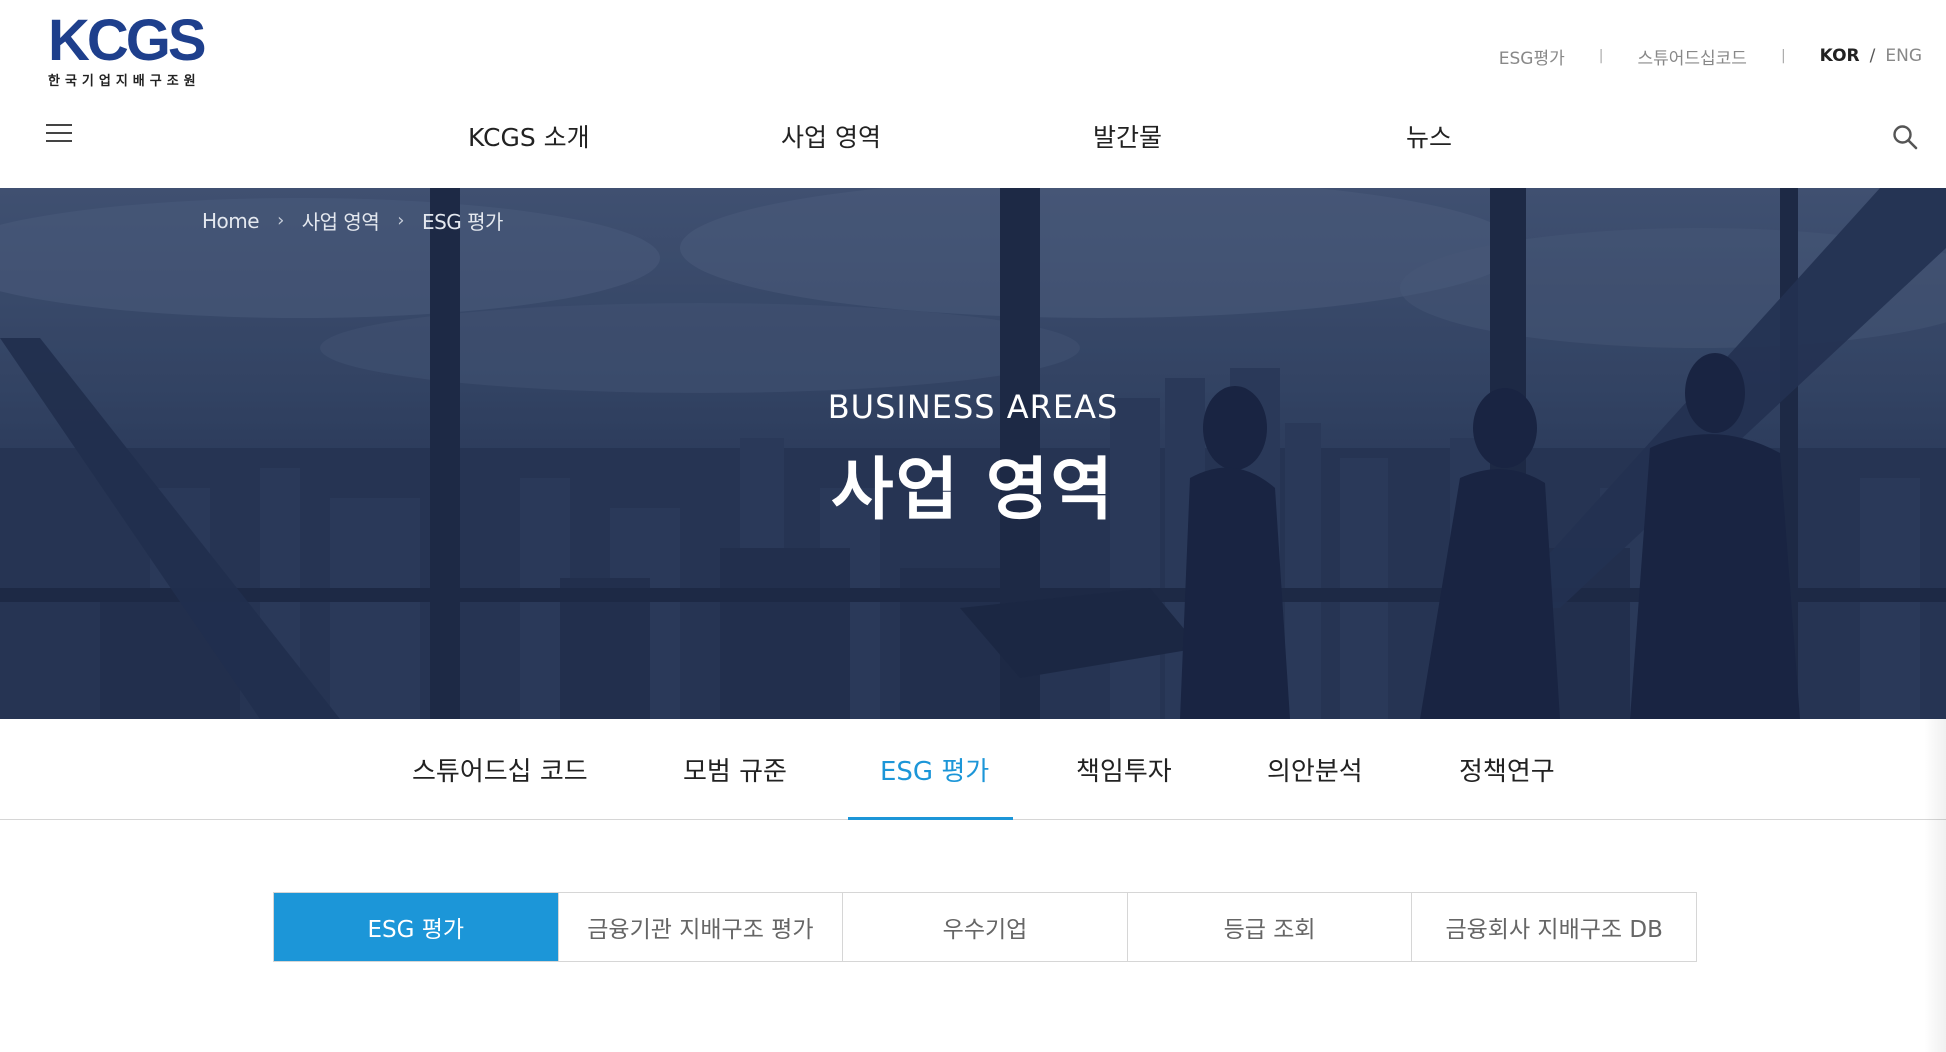  I want to click on lang-kor: KOR, so click(1840, 56).